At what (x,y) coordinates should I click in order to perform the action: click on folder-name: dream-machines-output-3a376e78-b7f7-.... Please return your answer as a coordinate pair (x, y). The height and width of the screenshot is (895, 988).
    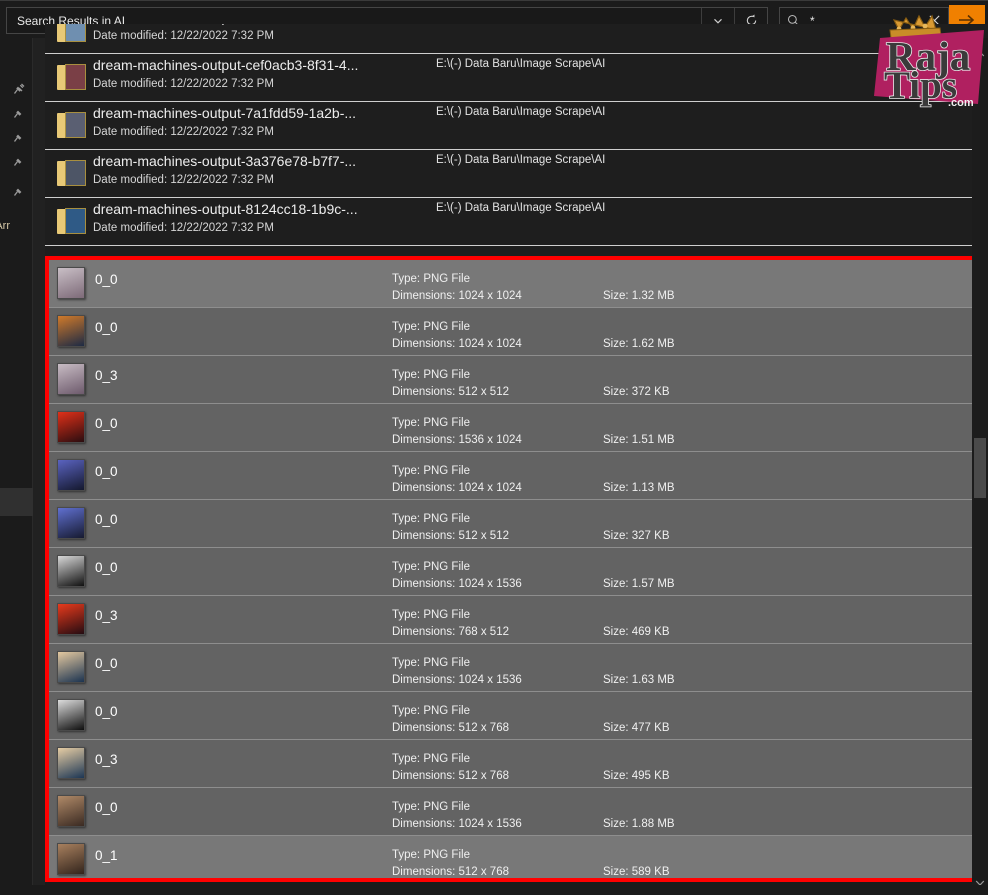
    Looking at the image, I should click on (225, 161).